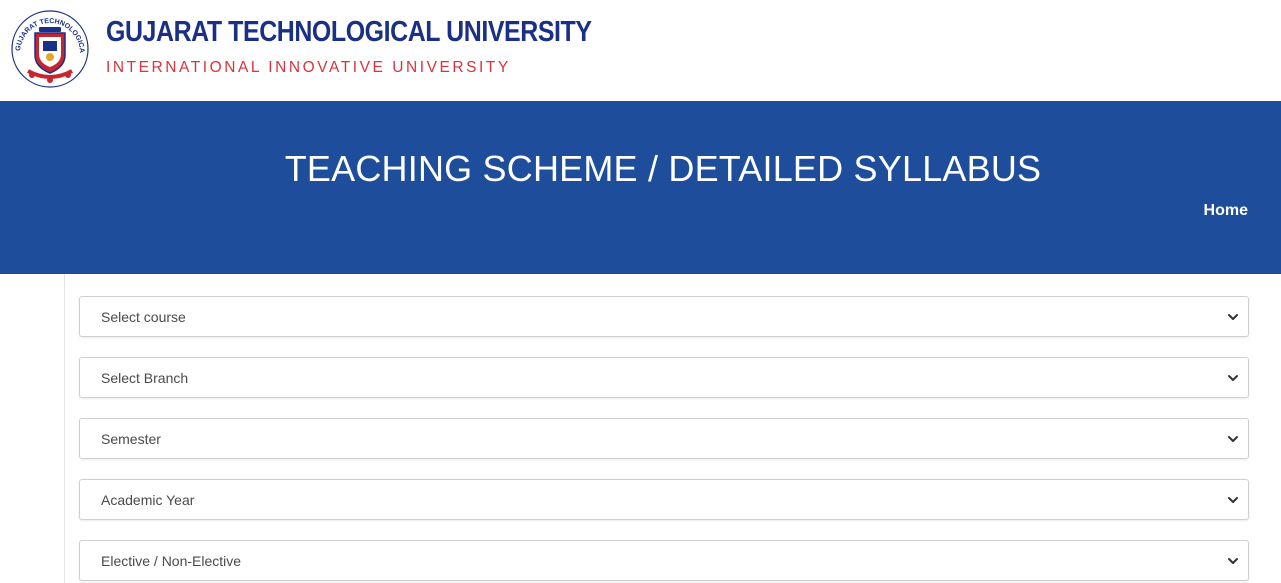 The width and height of the screenshot is (1281, 583). Describe the element at coordinates (143, 317) in the screenshot. I see `course-select-value: Select course` at that location.